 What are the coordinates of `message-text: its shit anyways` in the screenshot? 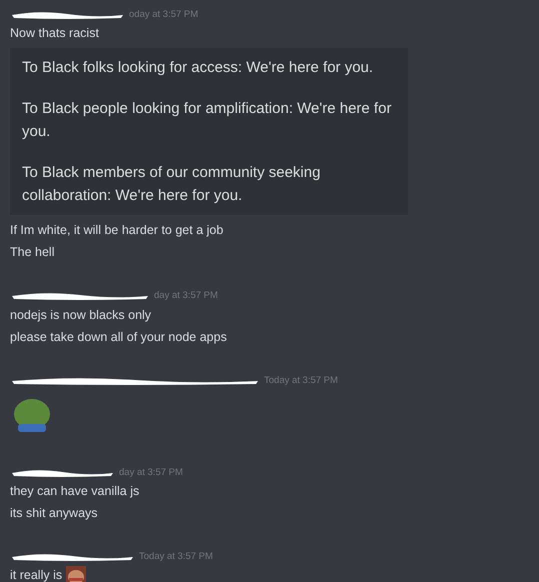 It's located at (54, 513).